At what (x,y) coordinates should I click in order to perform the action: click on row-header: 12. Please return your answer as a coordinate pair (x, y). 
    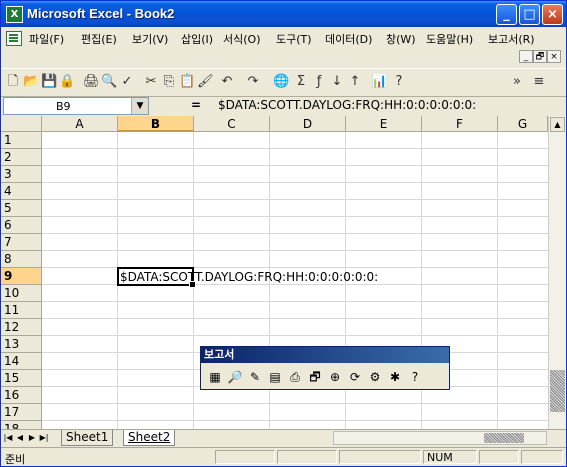
    Looking at the image, I should click on (21, 327).